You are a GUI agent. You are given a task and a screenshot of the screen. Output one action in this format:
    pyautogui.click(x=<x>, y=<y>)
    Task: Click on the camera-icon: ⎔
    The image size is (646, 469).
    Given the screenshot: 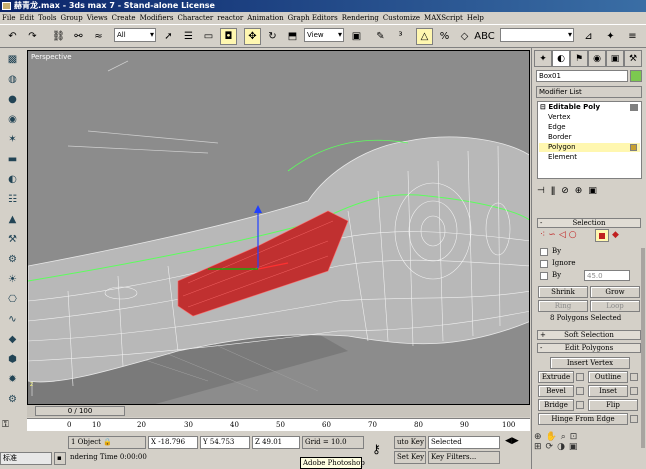 What is the action you would take?
    pyautogui.click(x=12, y=299)
    